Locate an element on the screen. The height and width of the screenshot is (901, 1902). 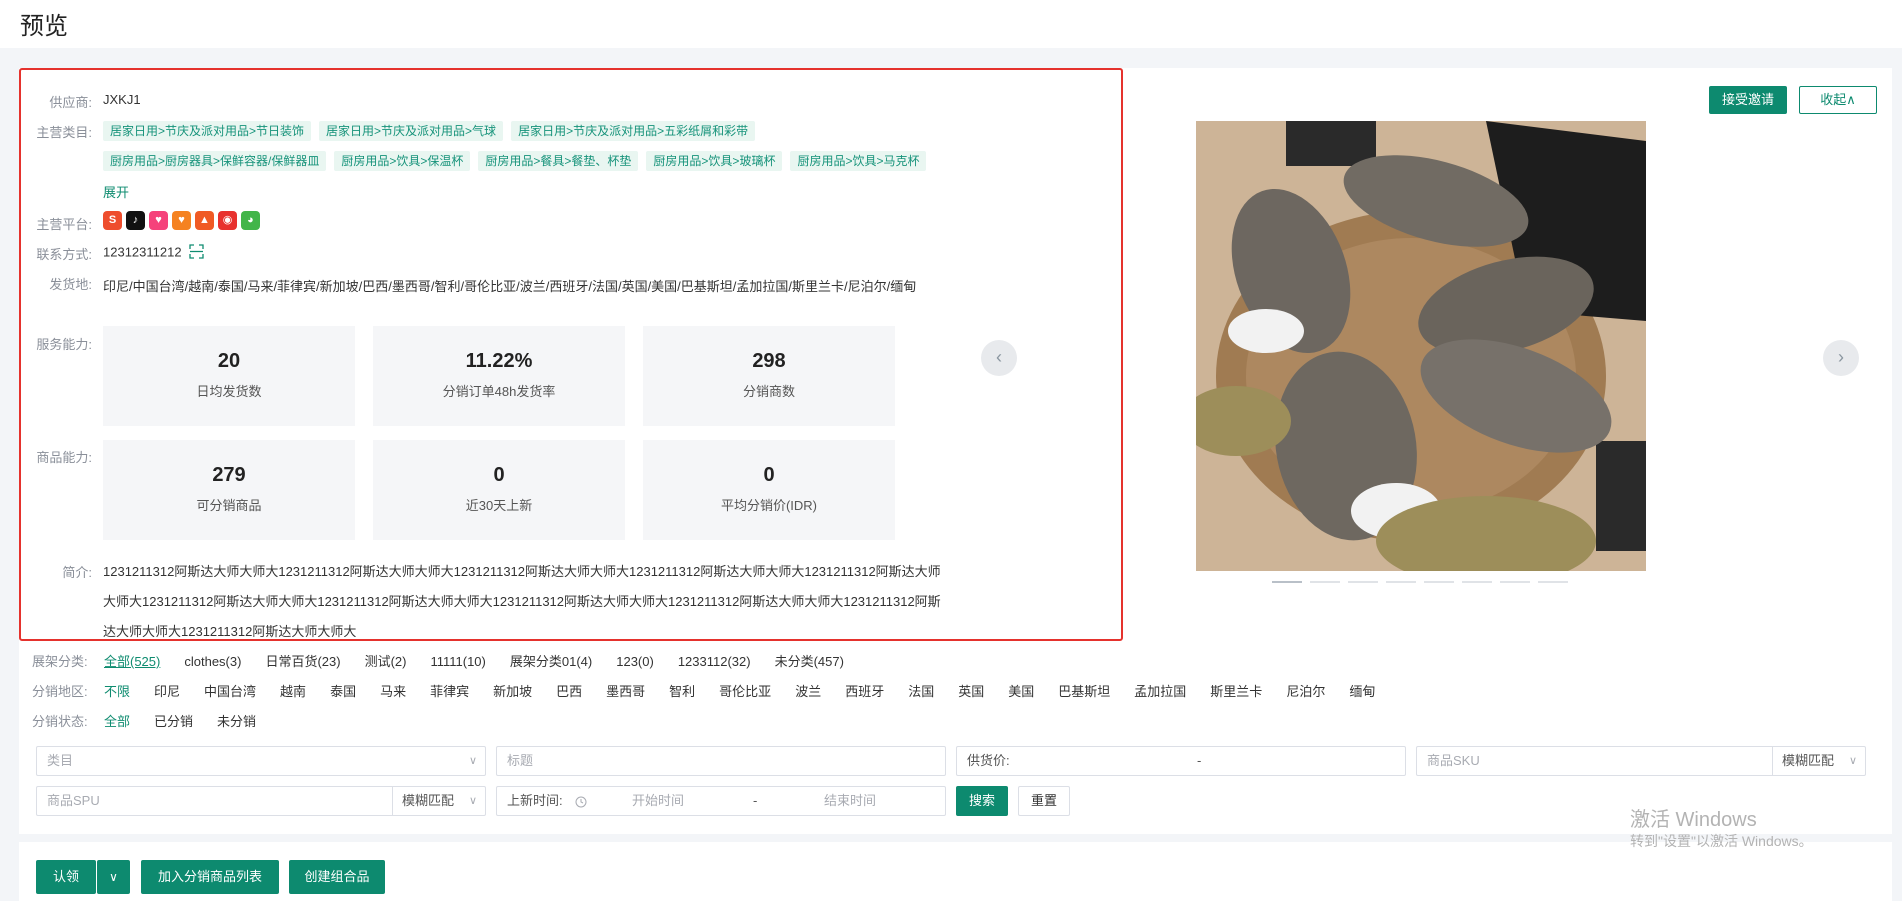
status-filter-option: 全部 is located at coordinates (117, 720).